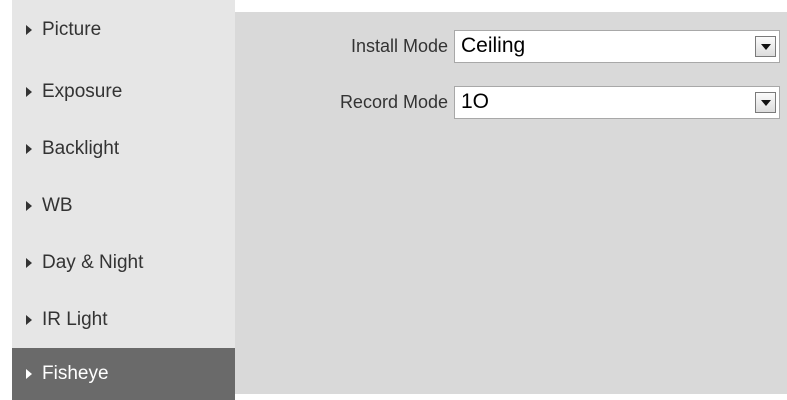  What do you see at coordinates (72, 29) in the screenshot?
I see `sidebar-item-label: Picture` at bounding box center [72, 29].